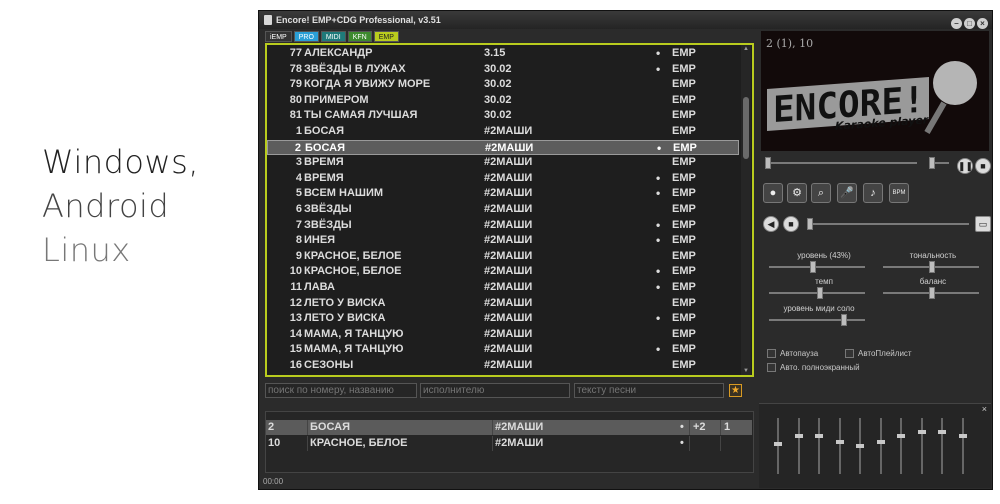 This screenshot has width=1000, height=504. What do you see at coordinates (813, 368) in the screenshot?
I see `autofullscreen-checkbox: Авто. полноэкранный` at bounding box center [813, 368].